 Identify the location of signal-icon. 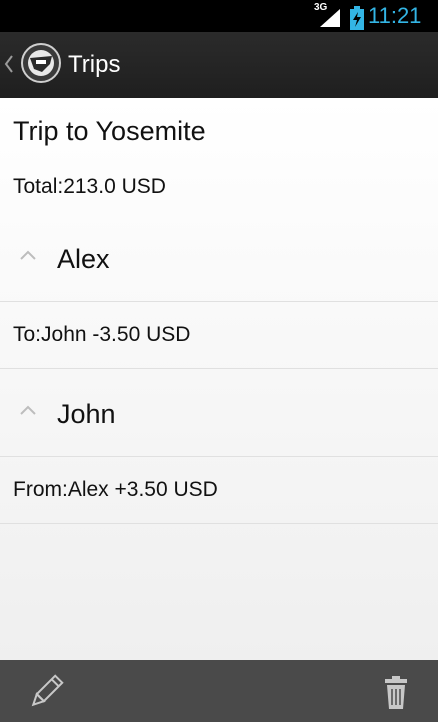
(330, 18).